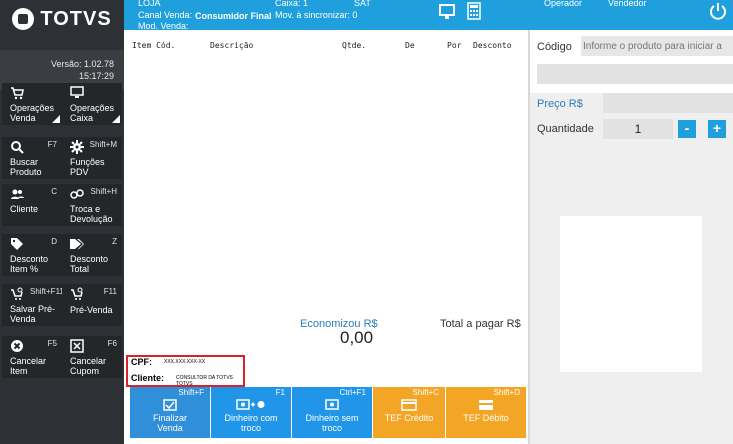 This screenshot has width=733, height=444. Describe the element at coordinates (332, 423) in the screenshot. I see `action-label: Dinheiro sem troco` at that location.